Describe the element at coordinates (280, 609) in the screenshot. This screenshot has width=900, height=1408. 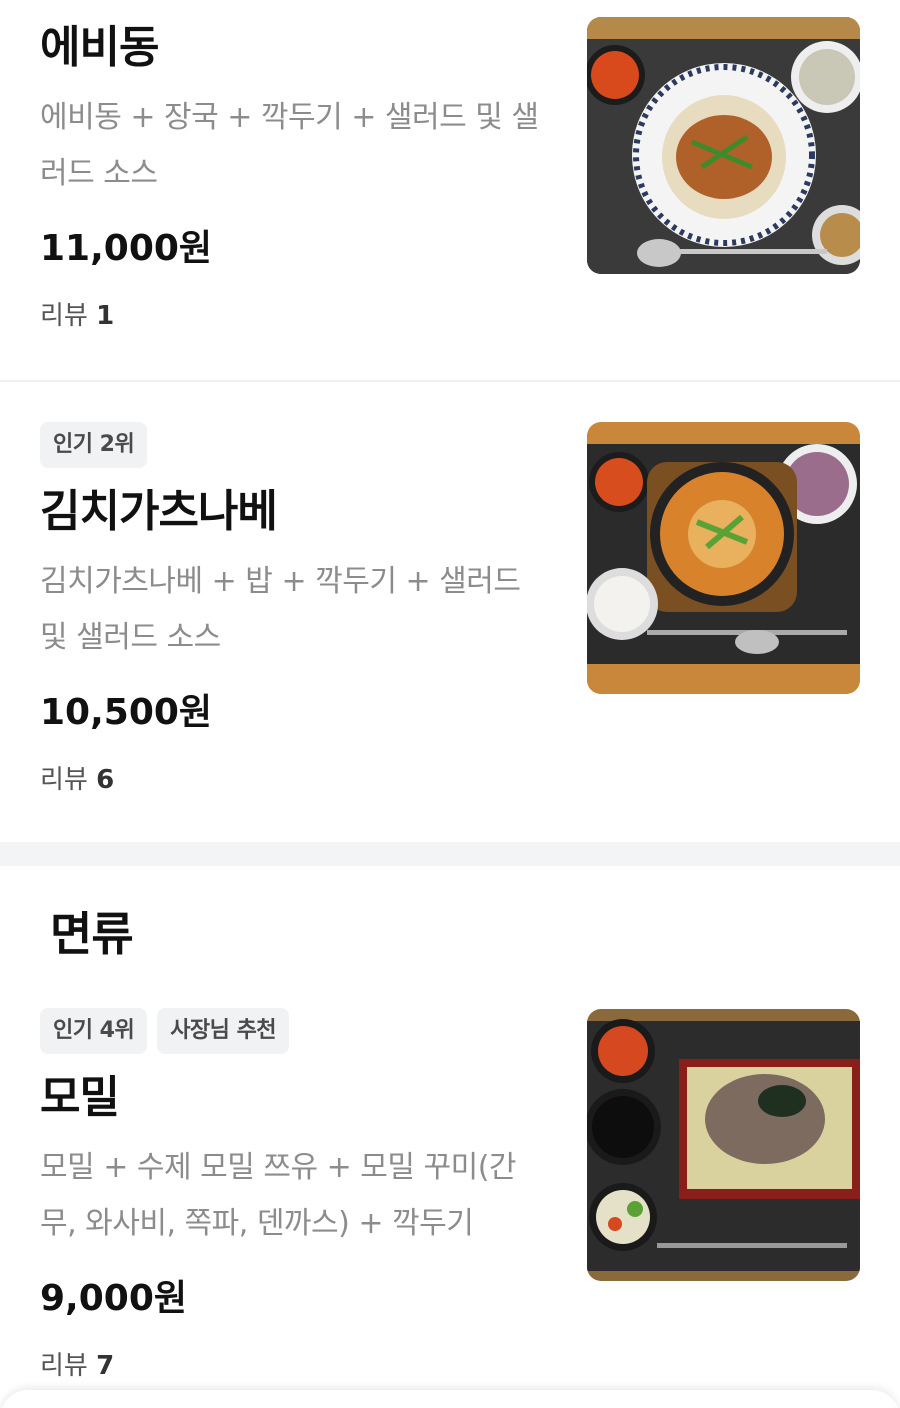
I see `menu-item-description: 김치가츠나베 + 밥 + 깍두기 + 샐러드 및 샐러드 소스` at that location.